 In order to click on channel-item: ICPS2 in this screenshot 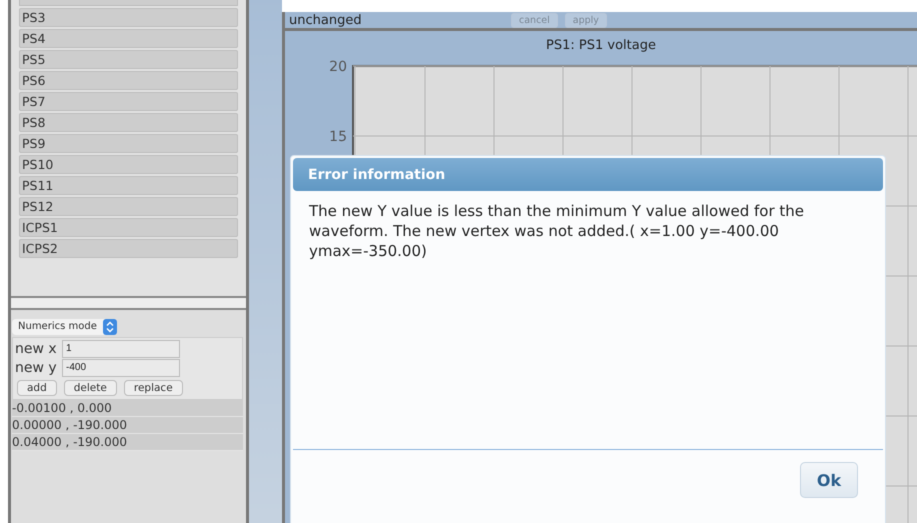, I will do `click(128, 248)`.